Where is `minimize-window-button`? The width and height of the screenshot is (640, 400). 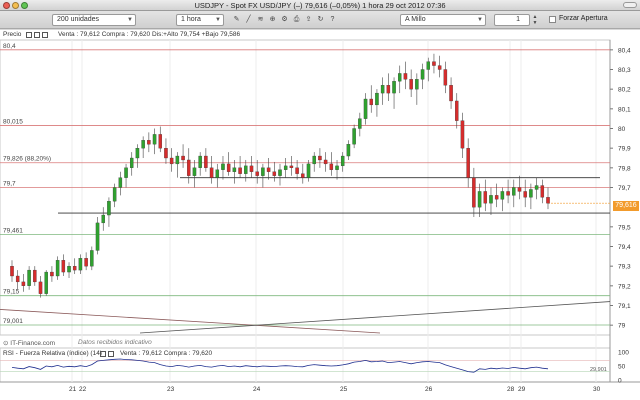
minimize-window-button is located at coordinates (15, 5).